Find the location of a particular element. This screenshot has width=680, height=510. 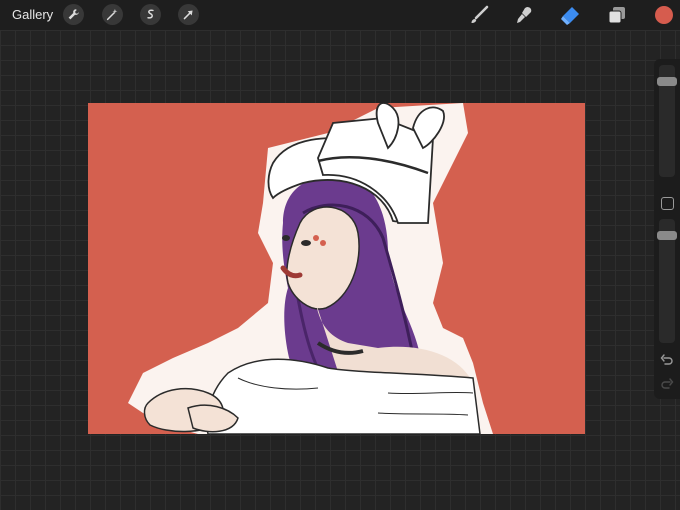

adjustments-button is located at coordinates (112, 14).